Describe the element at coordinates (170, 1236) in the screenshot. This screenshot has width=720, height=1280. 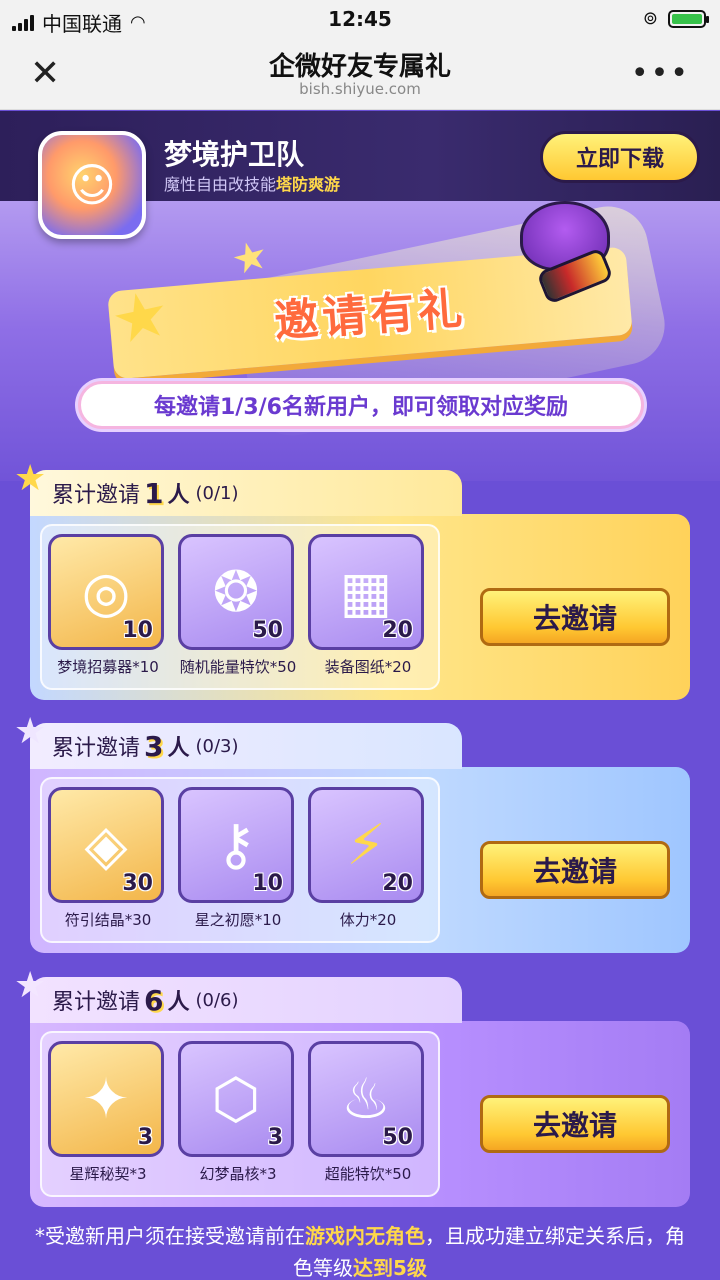
I see `footnote-text: *受邀新用户须在接受邀请前在` at that location.